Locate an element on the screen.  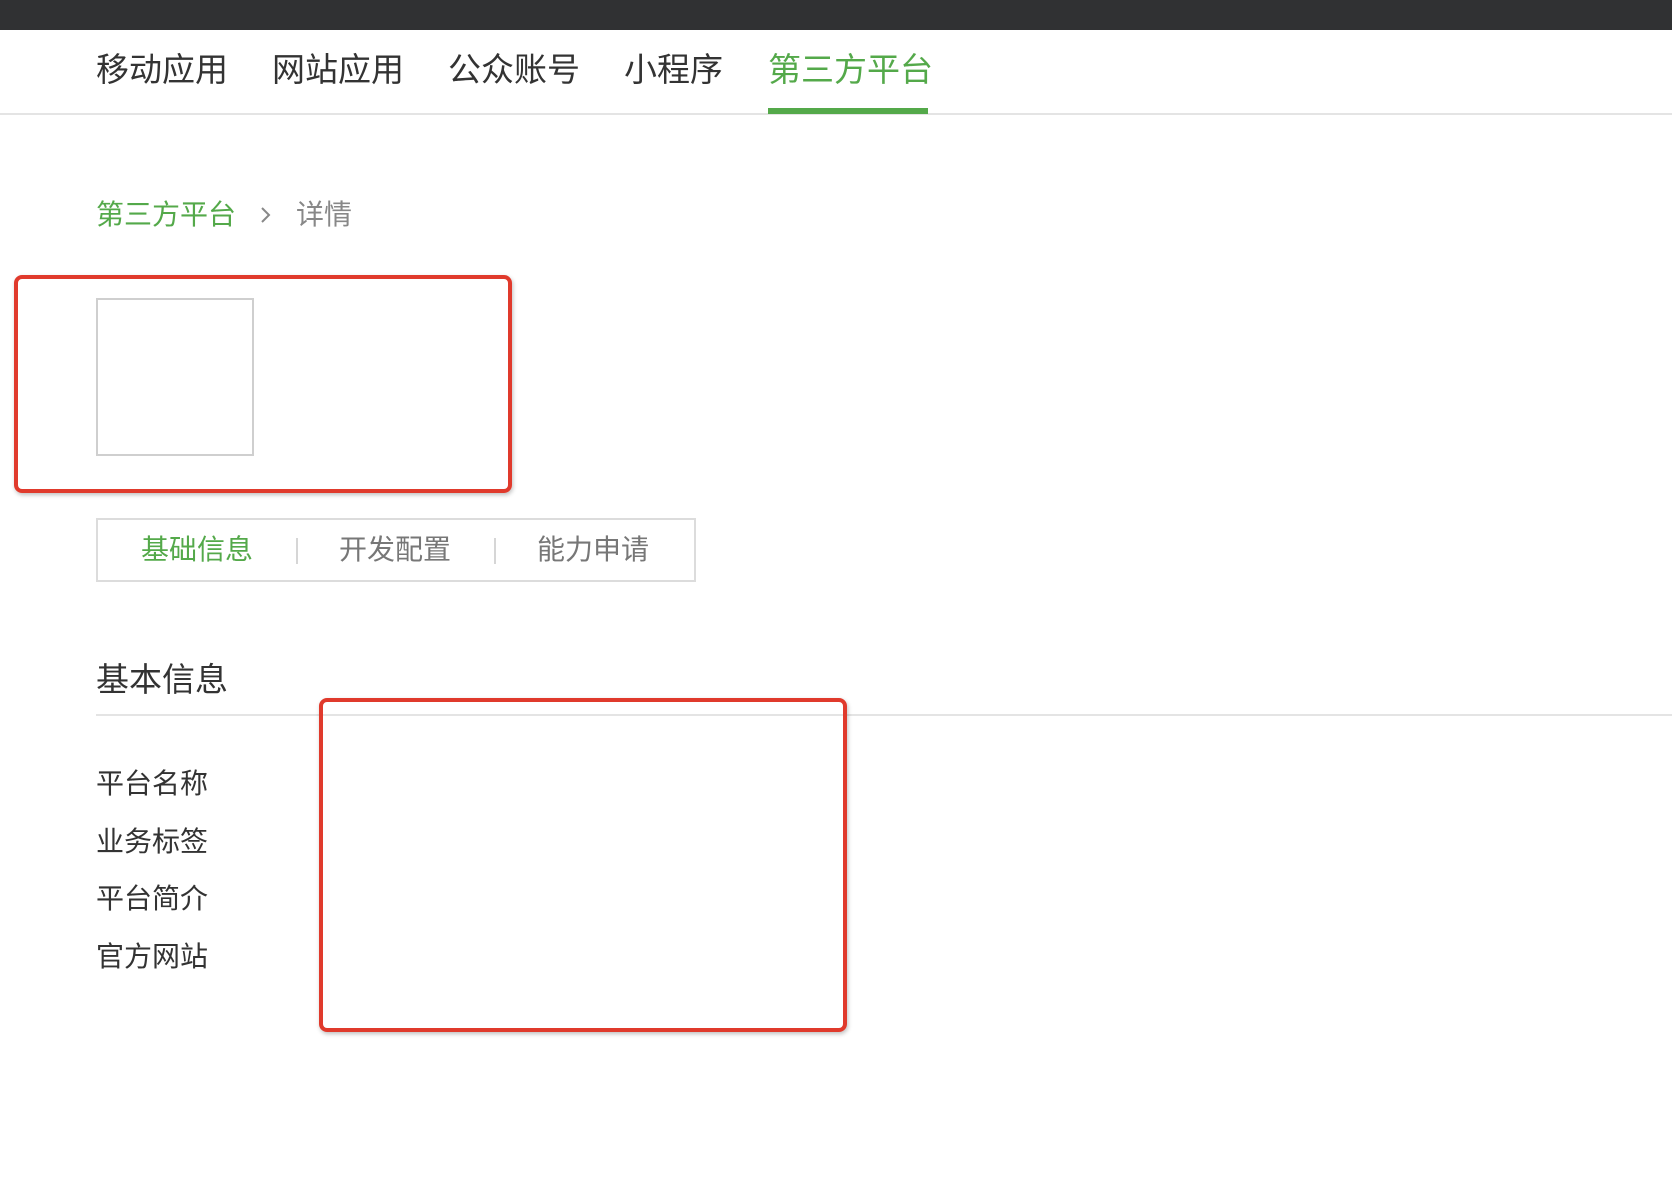
nav-tab-official-accounts: 公众账号 is located at coordinates (514, 71).